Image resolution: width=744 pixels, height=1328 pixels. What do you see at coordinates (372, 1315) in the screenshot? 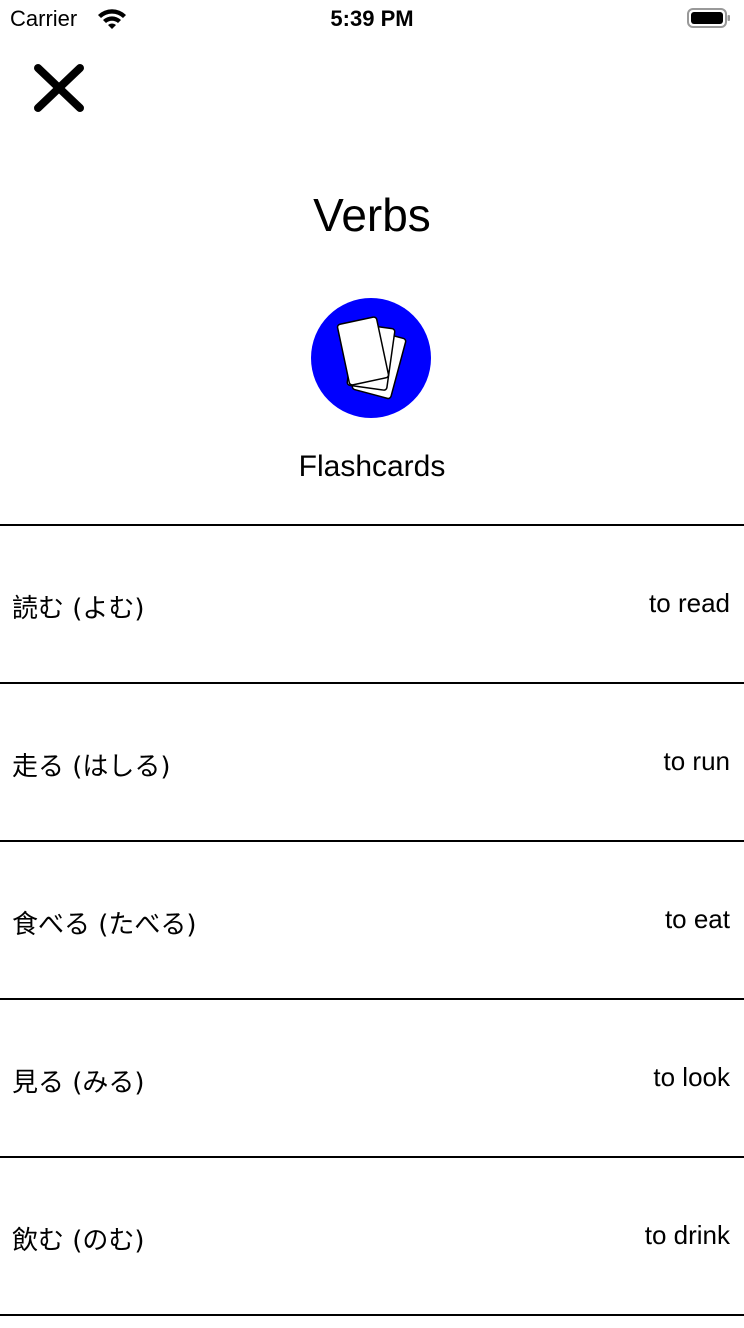
I see `divider` at bounding box center [372, 1315].